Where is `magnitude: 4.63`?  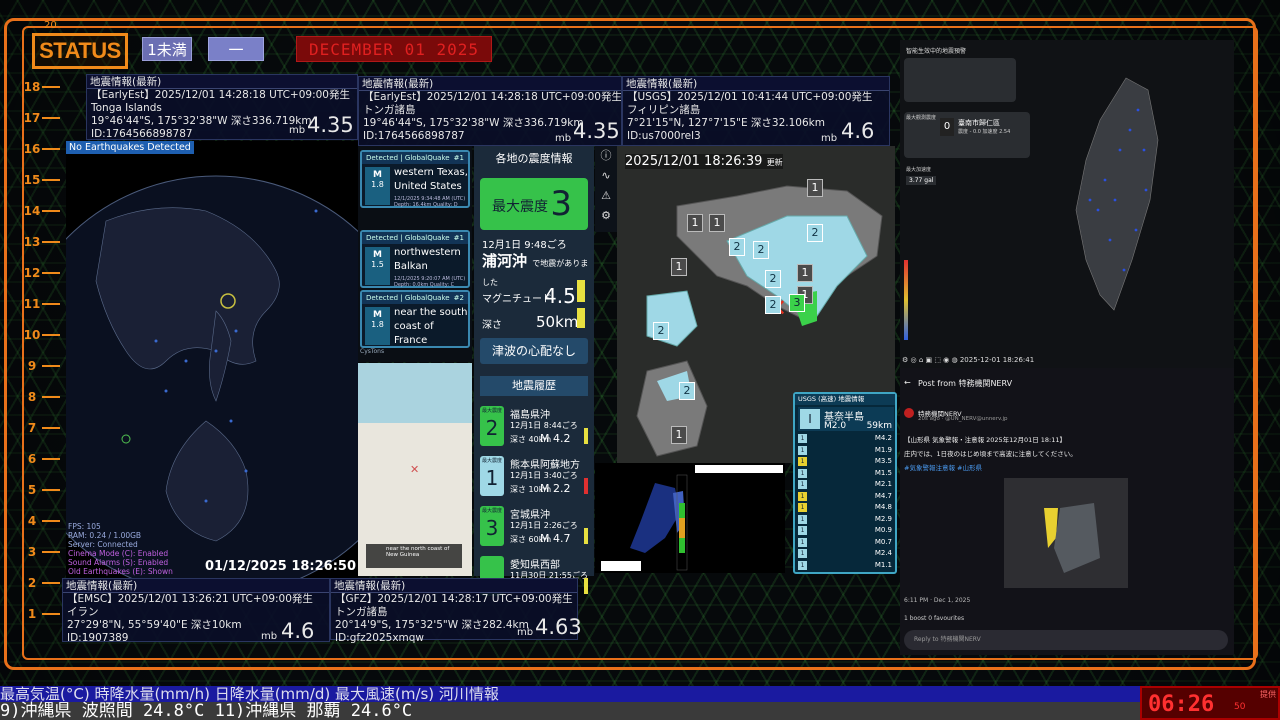 magnitude: 4.63 is located at coordinates (558, 627).